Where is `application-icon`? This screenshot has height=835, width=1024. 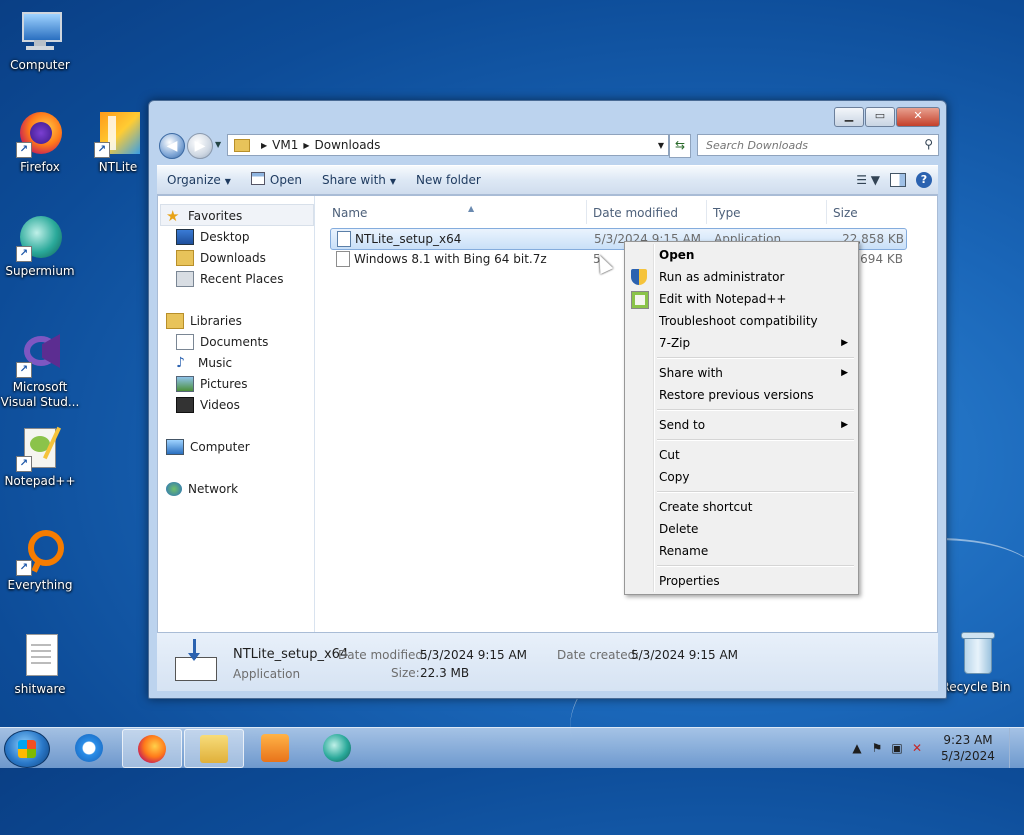 application-icon is located at coordinates (257, 178).